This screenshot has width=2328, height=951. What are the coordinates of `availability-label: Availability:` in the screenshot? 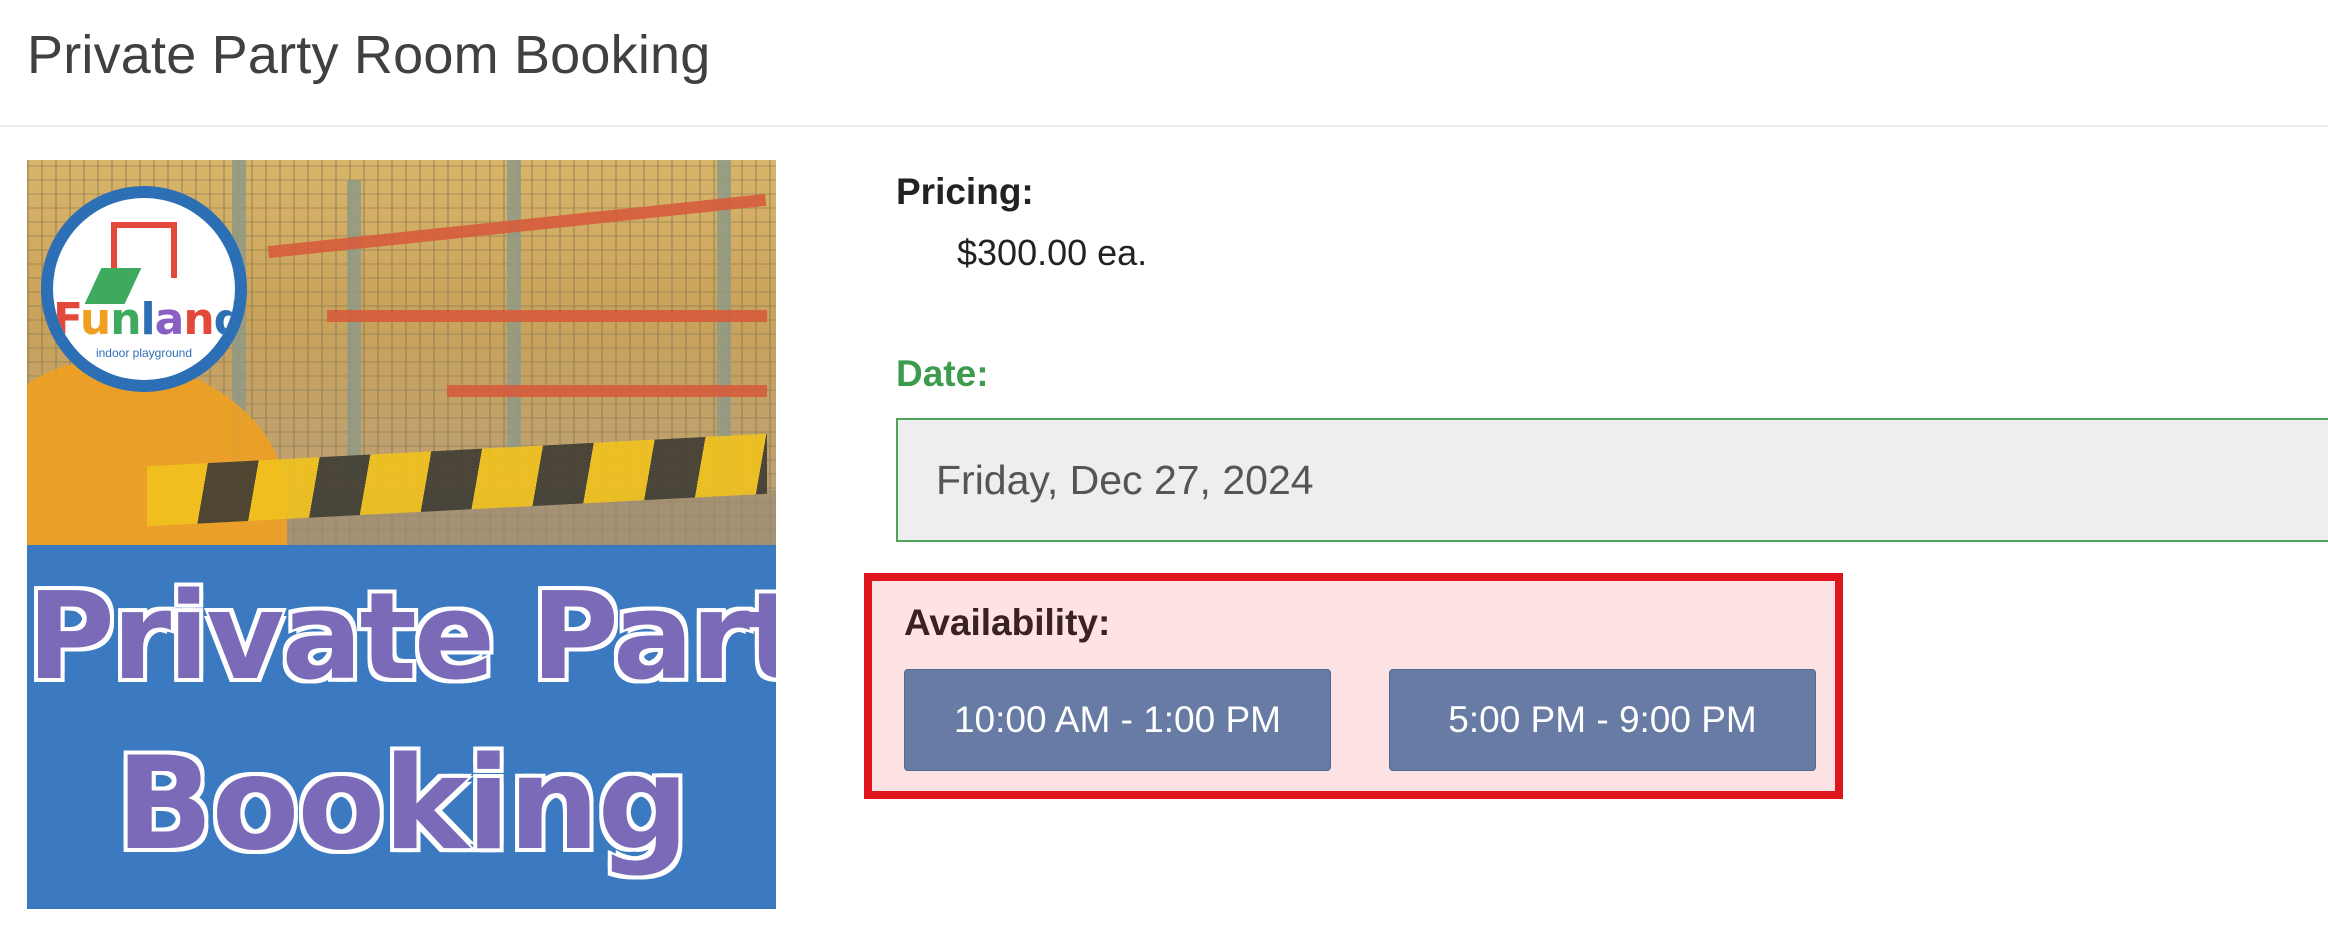 It's located at (1007, 622).